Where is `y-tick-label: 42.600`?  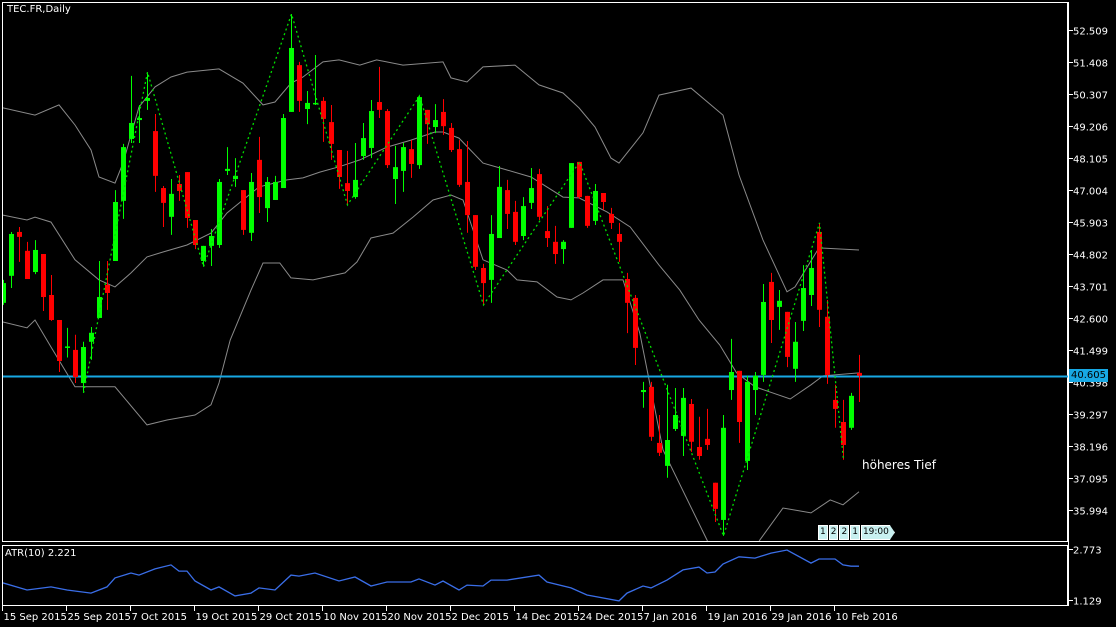 y-tick-label: 42.600 is located at coordinates (1090, 320).